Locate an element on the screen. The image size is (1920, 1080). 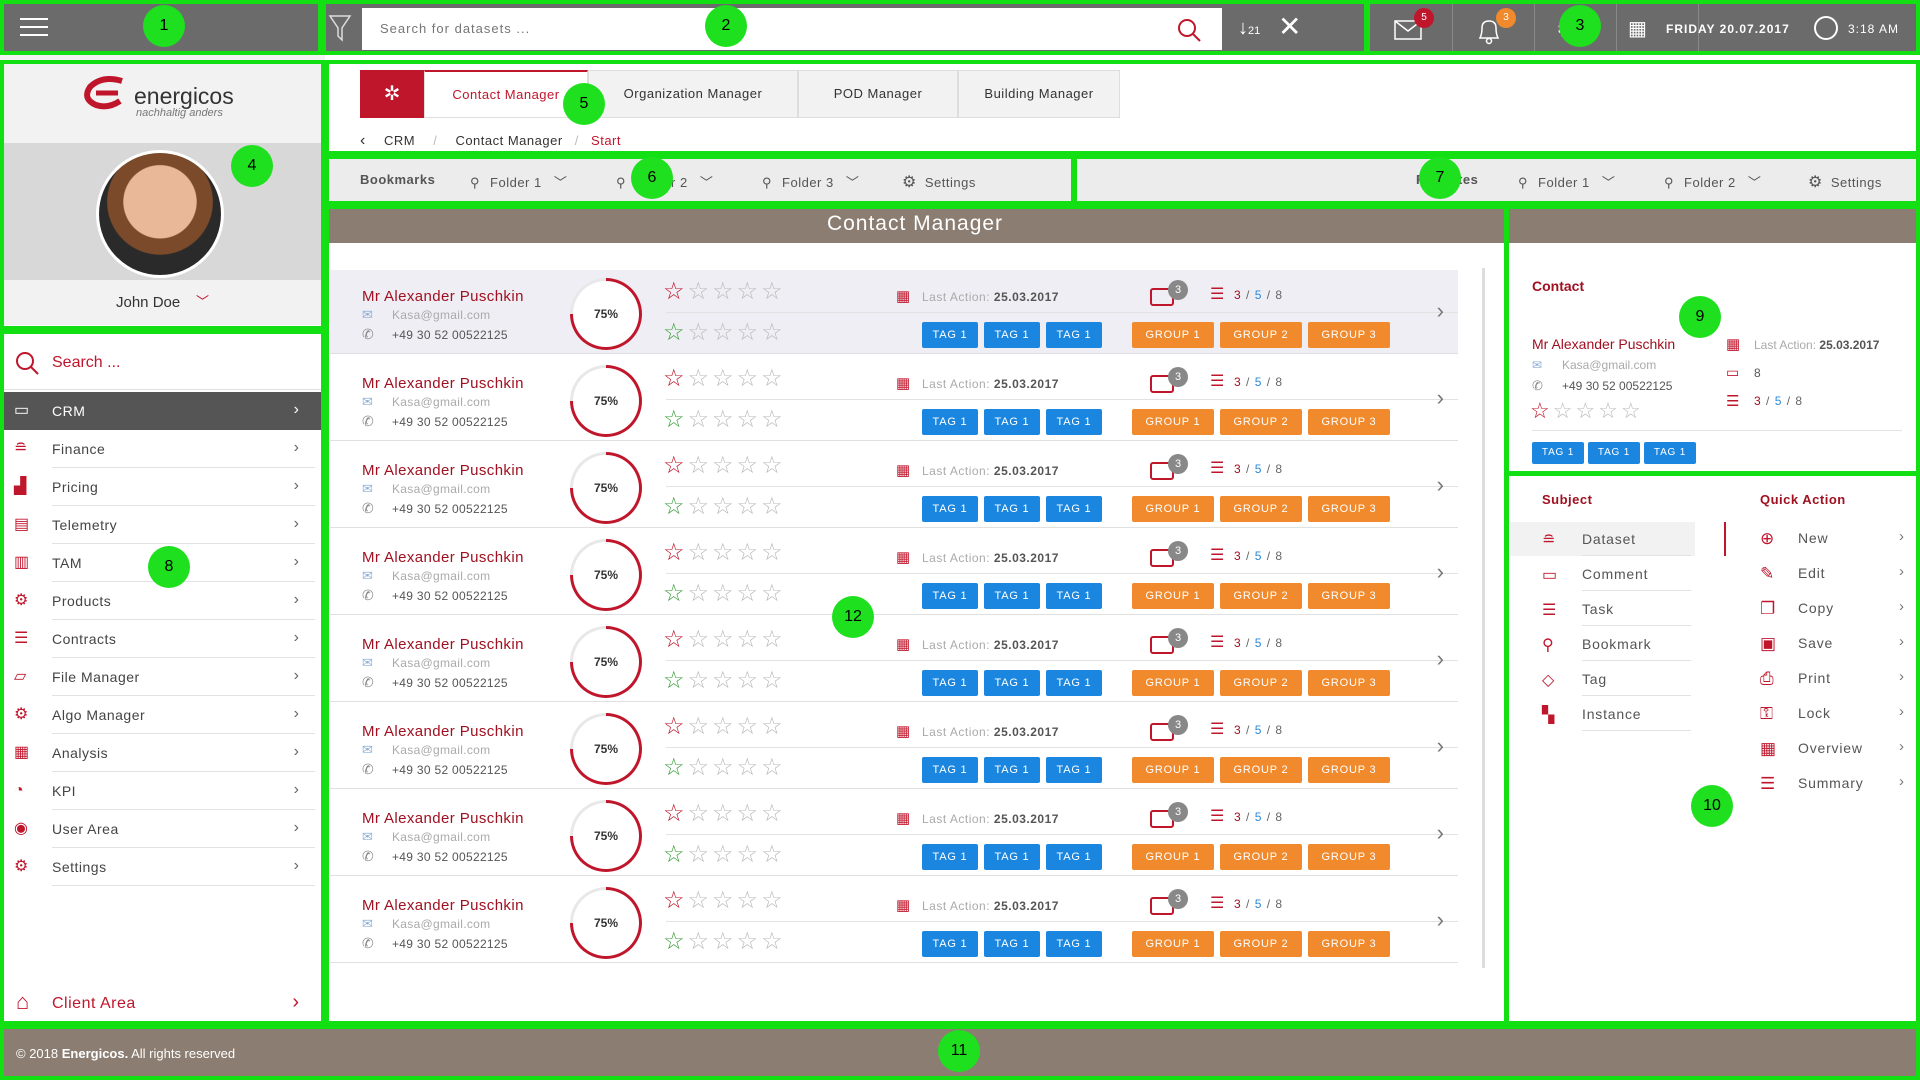
quick-action-lock: ⚿ Lock › is located at coordinates (1819, 713).